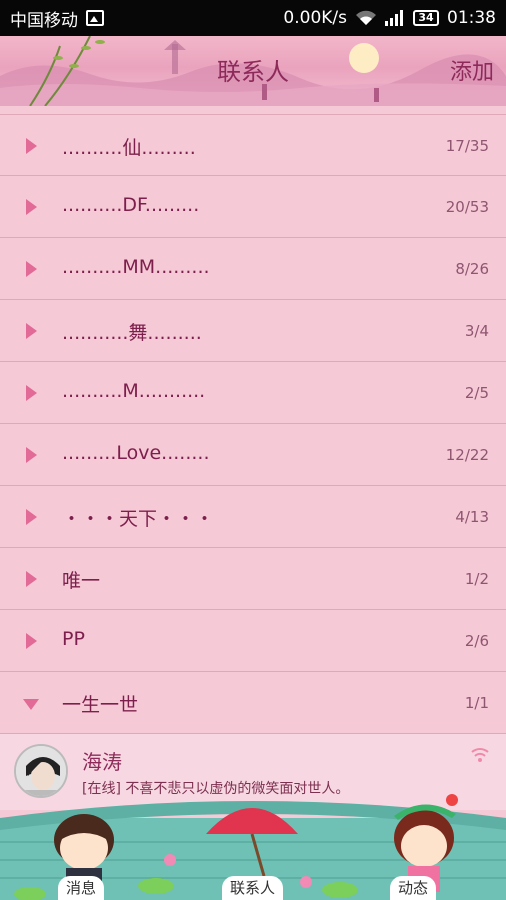  What do you see at coordinates (476, 579) in the screenshot?
I see `group-count: 1/2` at bounding box center [476, 579].